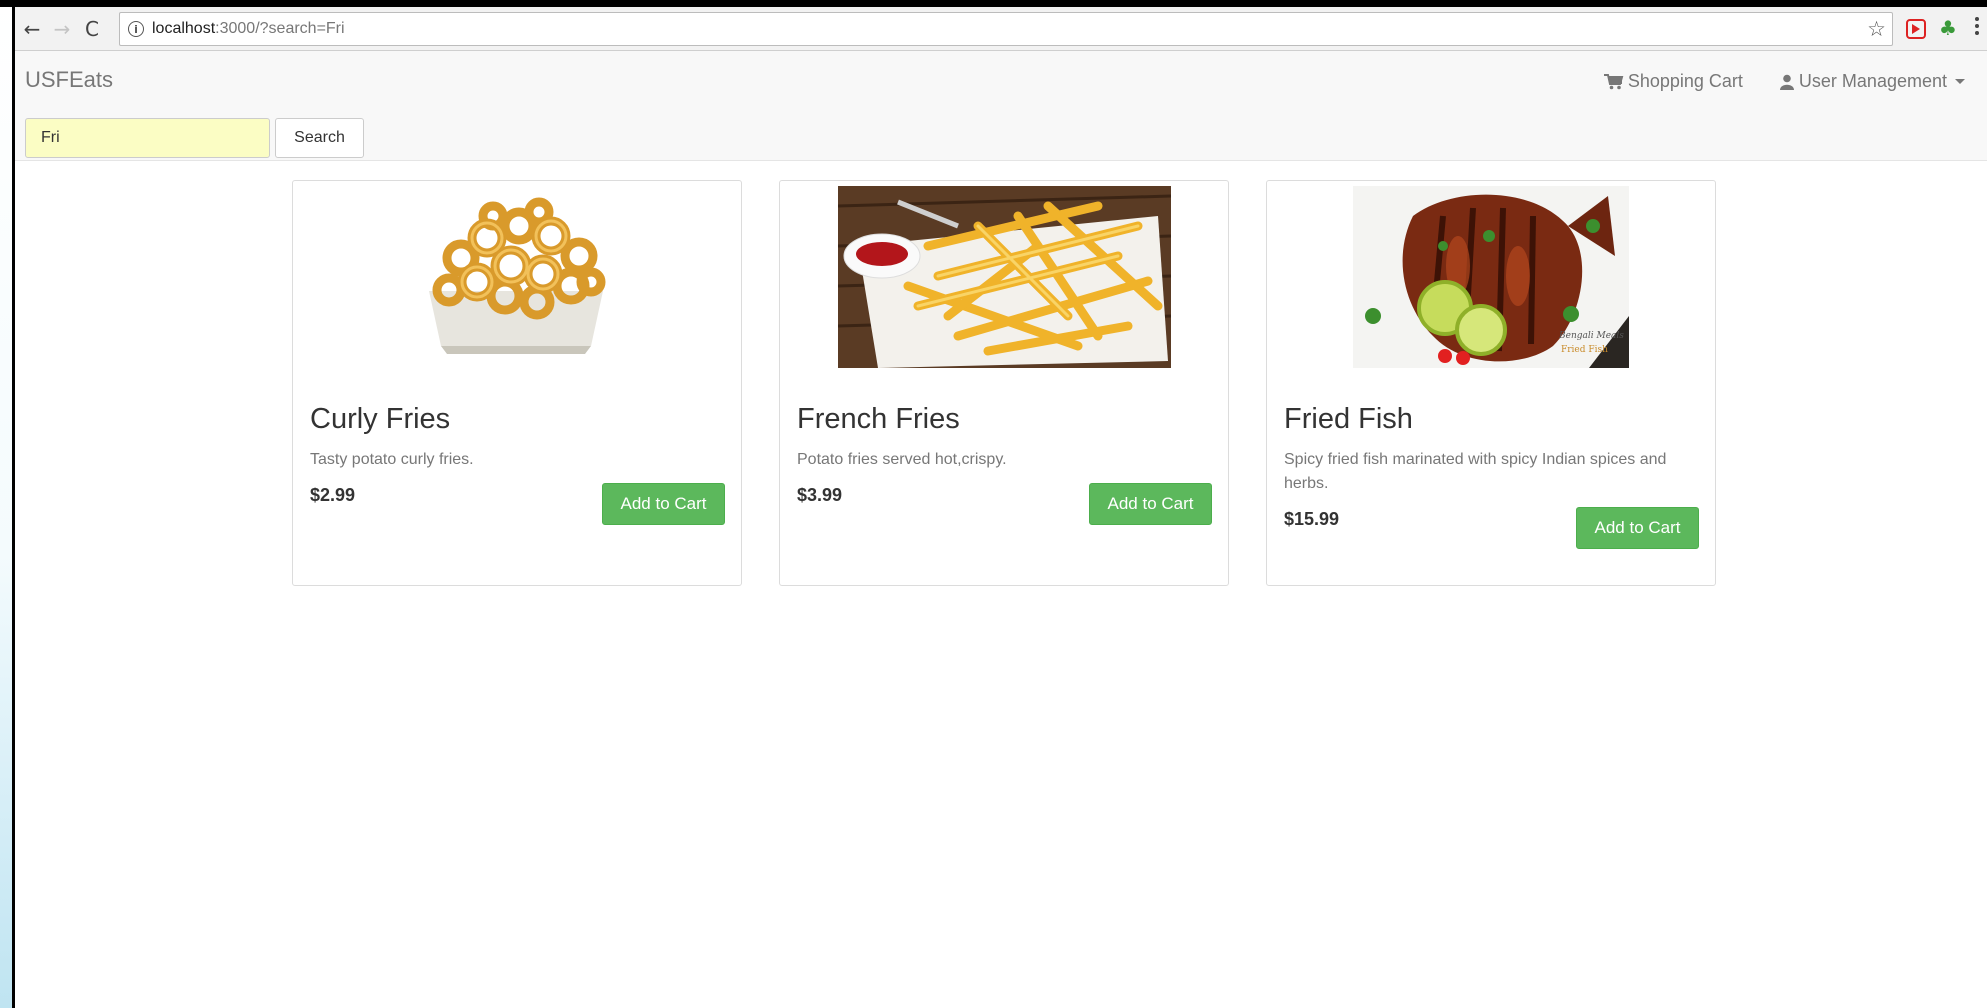 This screenshot has height=1008, width=1987. I want to click on shopping-cart-link: Shopping Cart, so click(1673, 81).